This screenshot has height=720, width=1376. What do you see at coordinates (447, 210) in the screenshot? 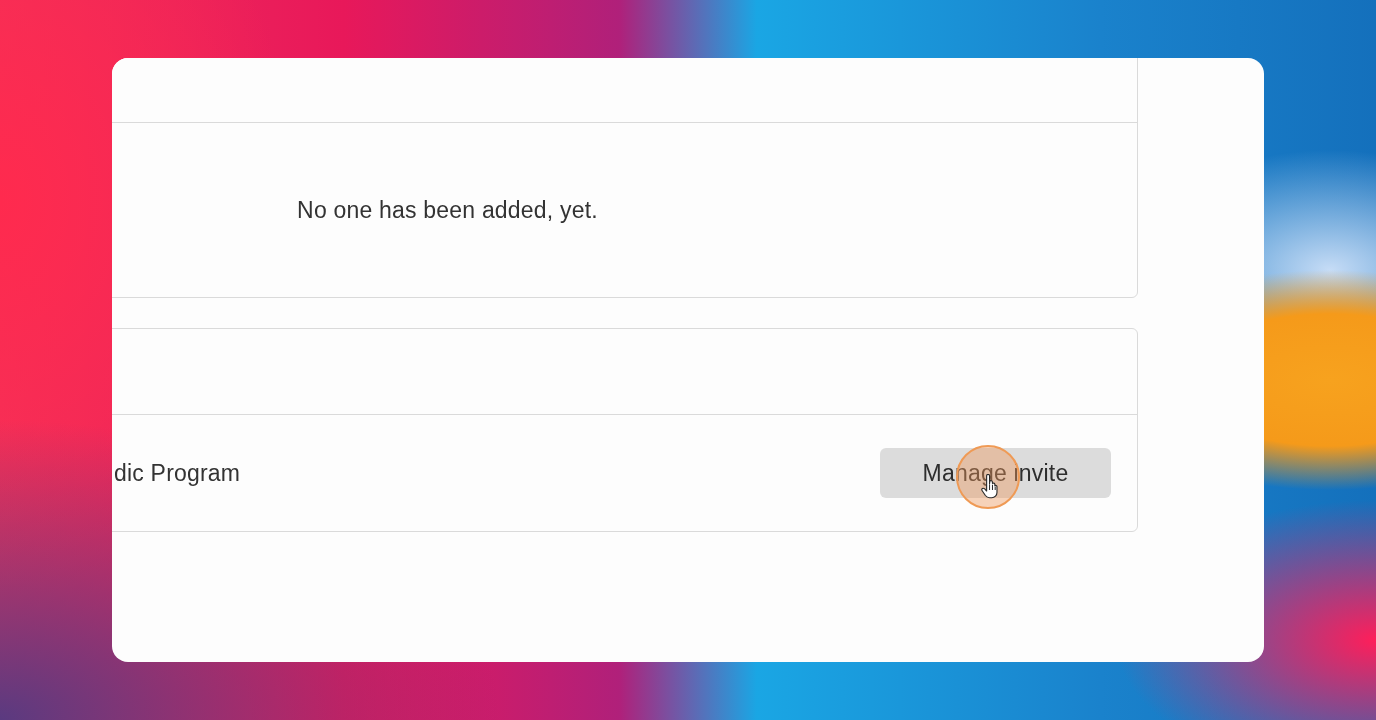
I see `empty-state-message: No one has been added, yet.` at bounding box center [447, 210].